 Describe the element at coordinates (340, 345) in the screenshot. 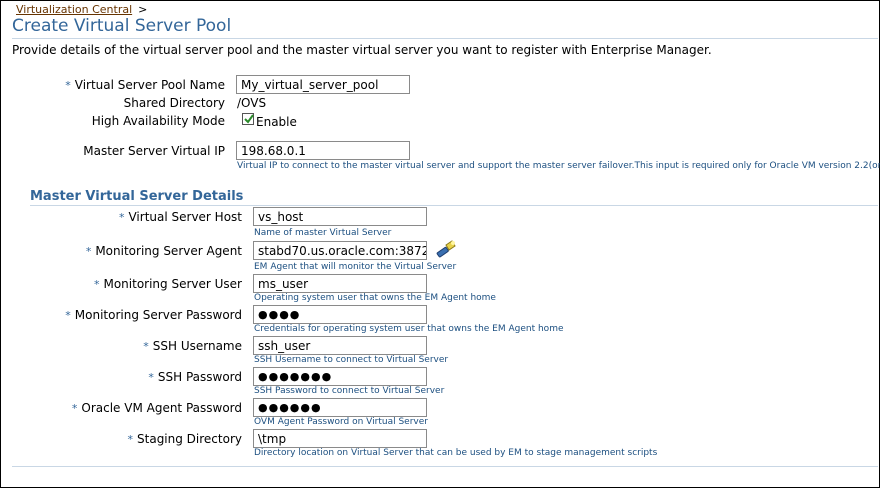

I see `ssh-username-input: ssh_user` at that location.